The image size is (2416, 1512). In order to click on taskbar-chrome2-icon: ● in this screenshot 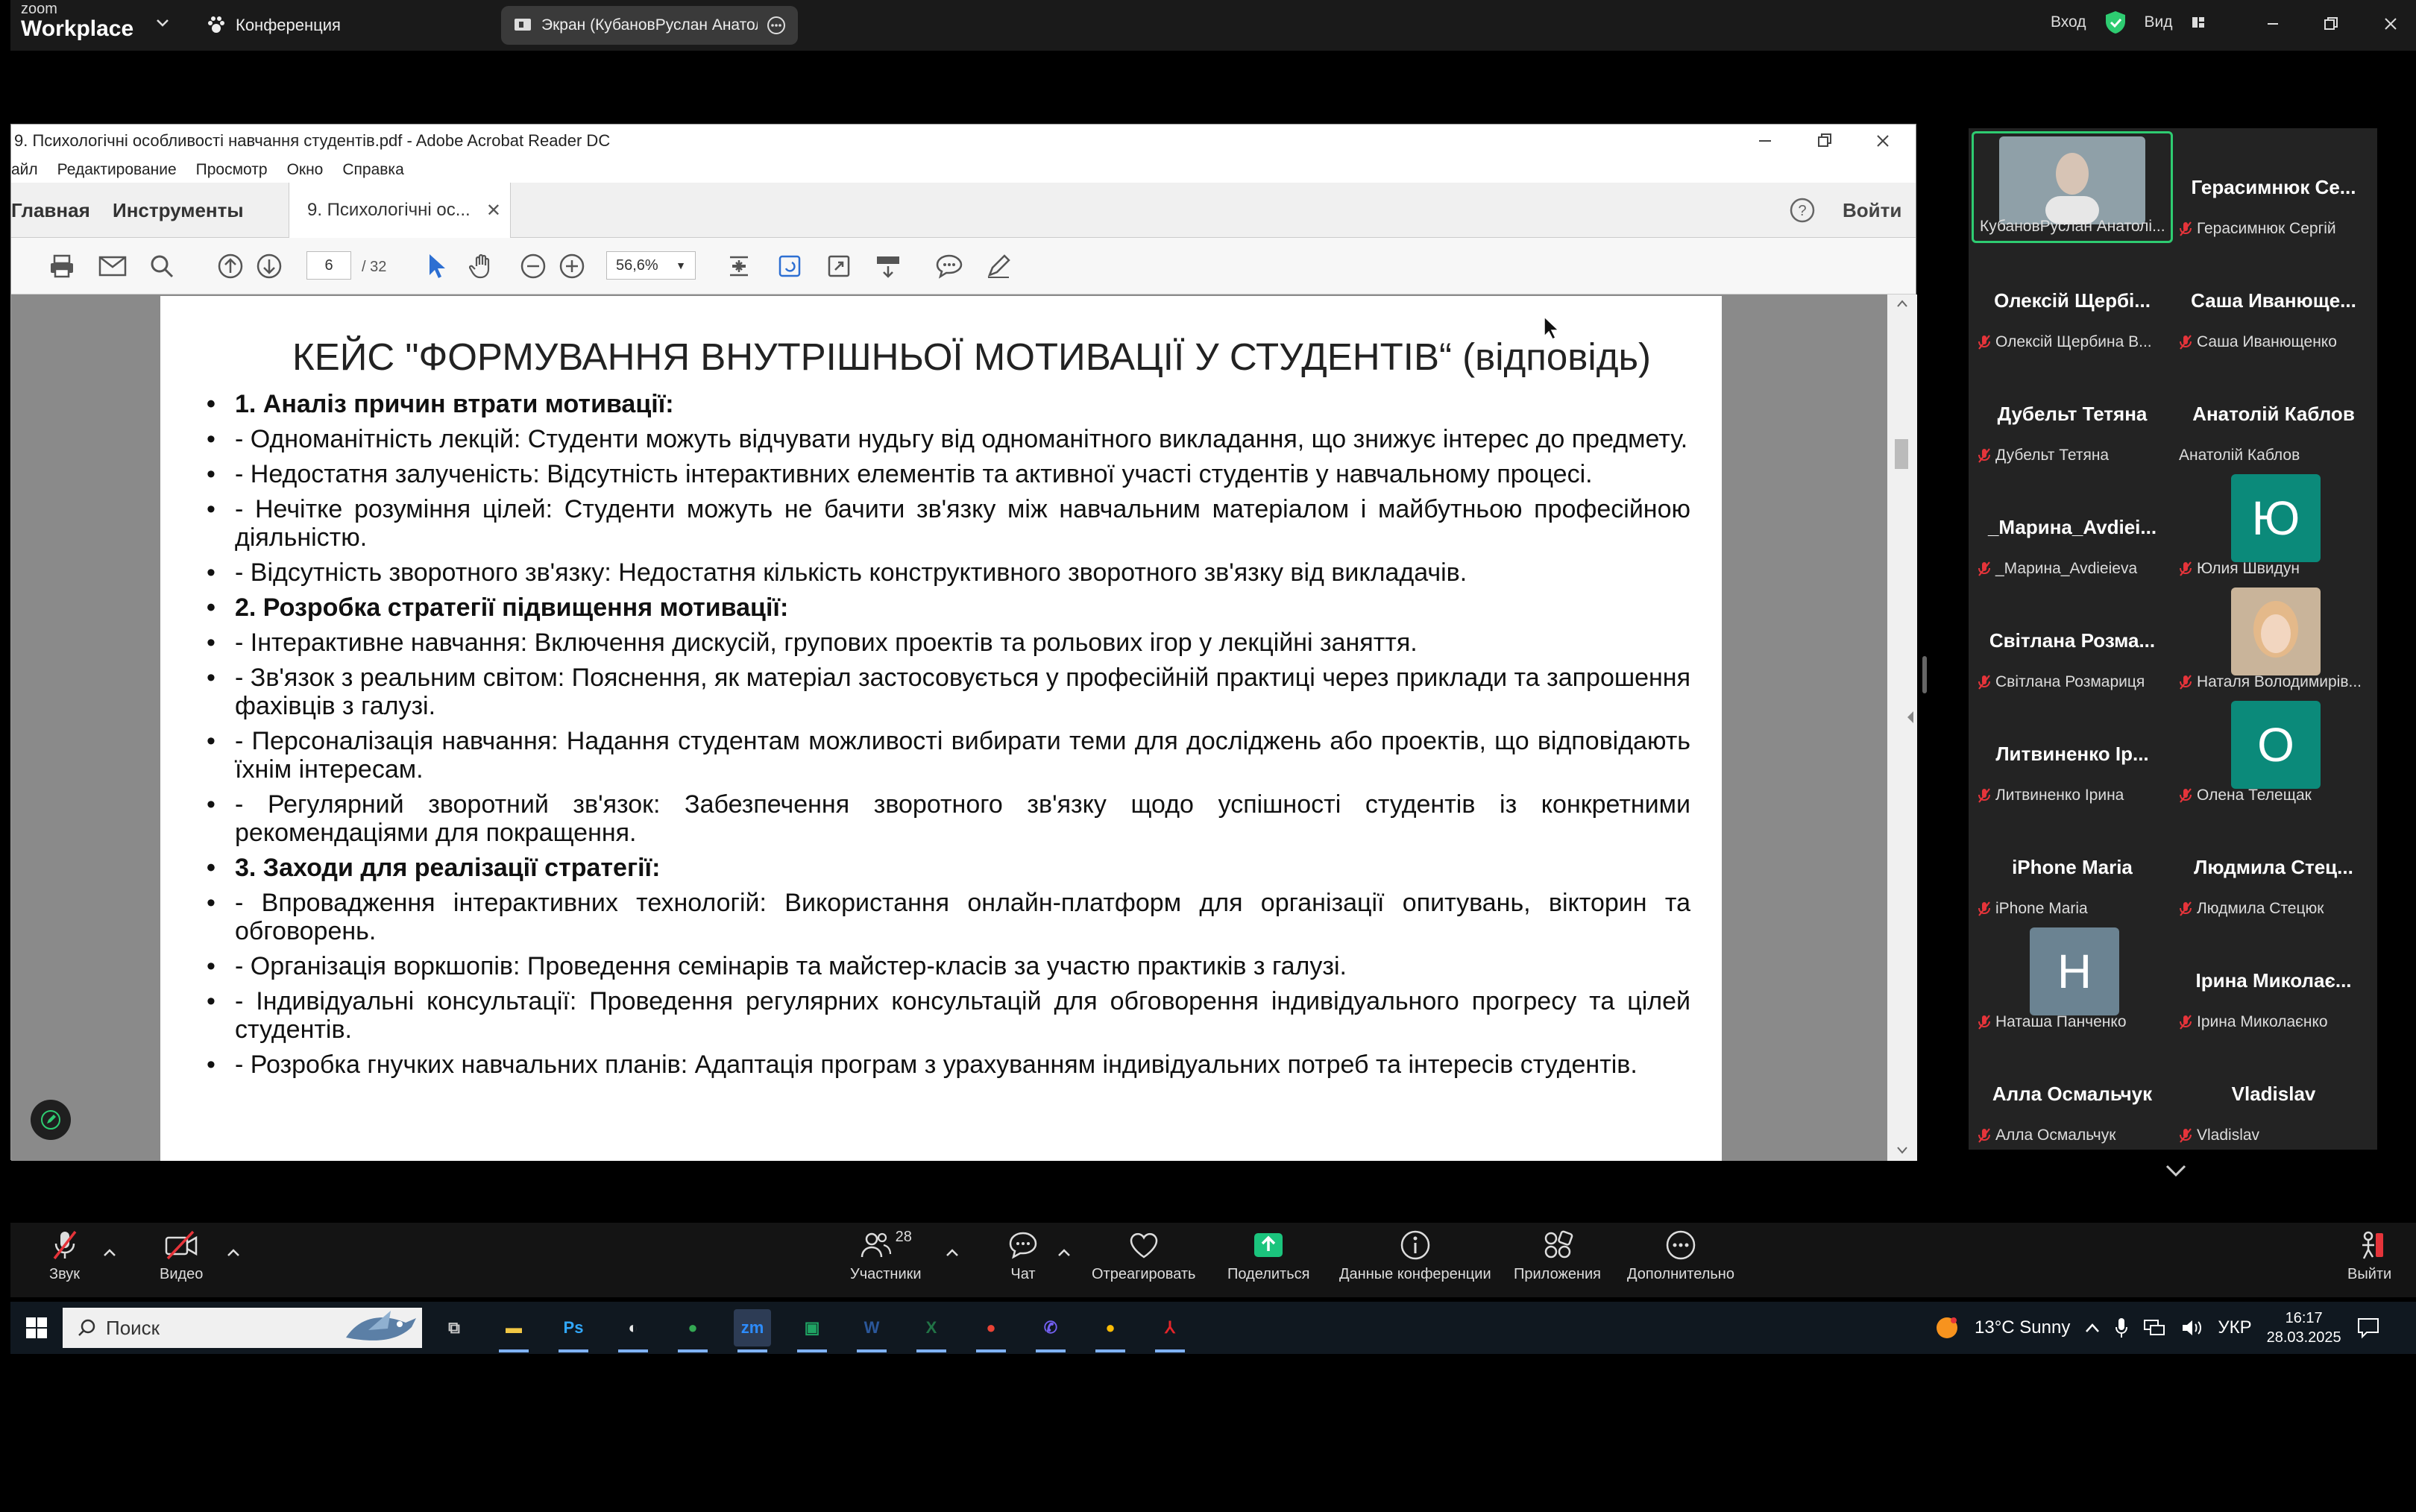, I will do `click(991, 1327)`.